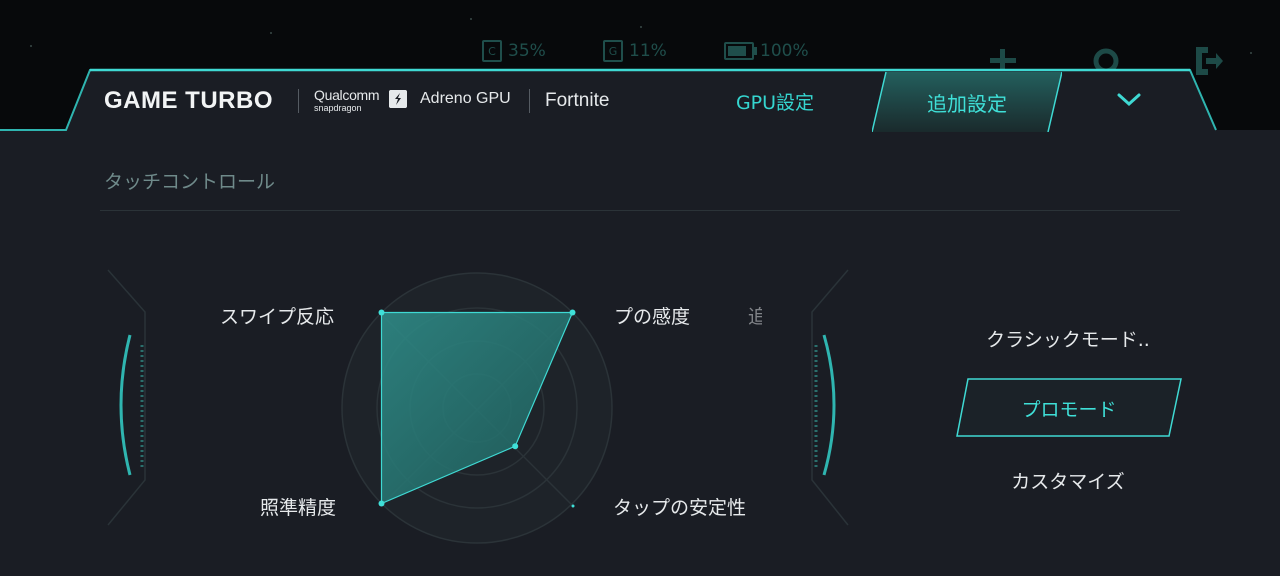 This screenshot has width=1280, height=576. I want to click on gpu-status: G 11%, so click(635, 51).